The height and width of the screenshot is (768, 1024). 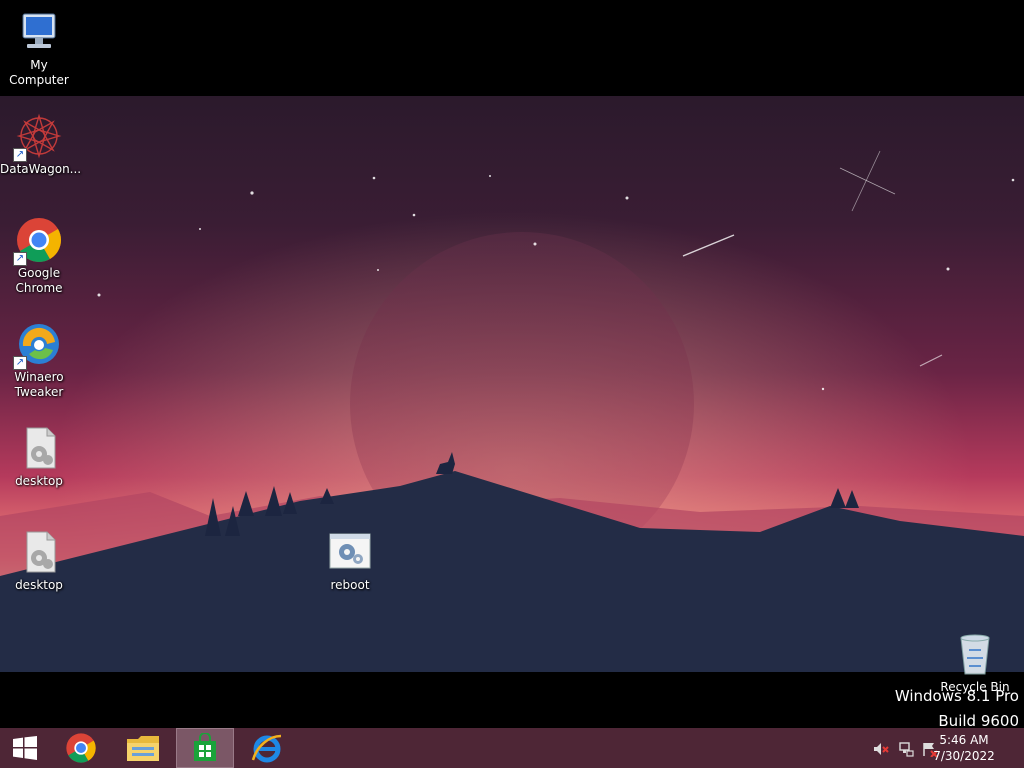 What do you see at coordinates (956, 696) in the screenshot?
I see `watermark-edition: Windows 8.1 Pro` at bounding box center [956, 696].